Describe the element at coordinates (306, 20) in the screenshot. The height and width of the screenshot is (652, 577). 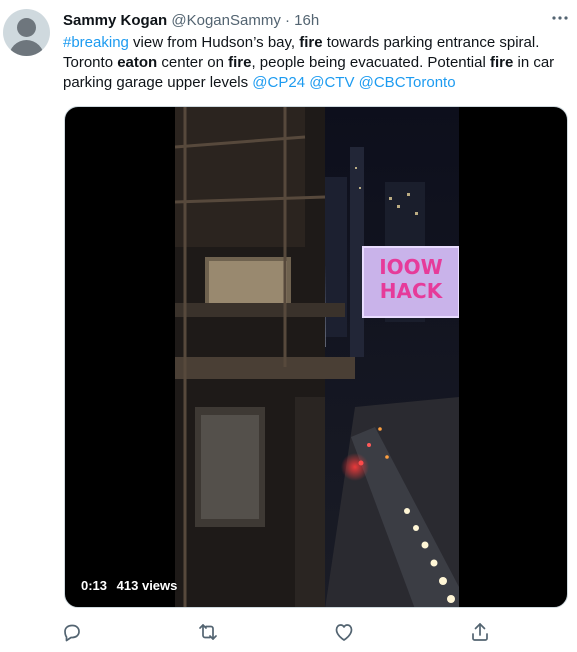
I see `tweet-time: 16h` at that location.